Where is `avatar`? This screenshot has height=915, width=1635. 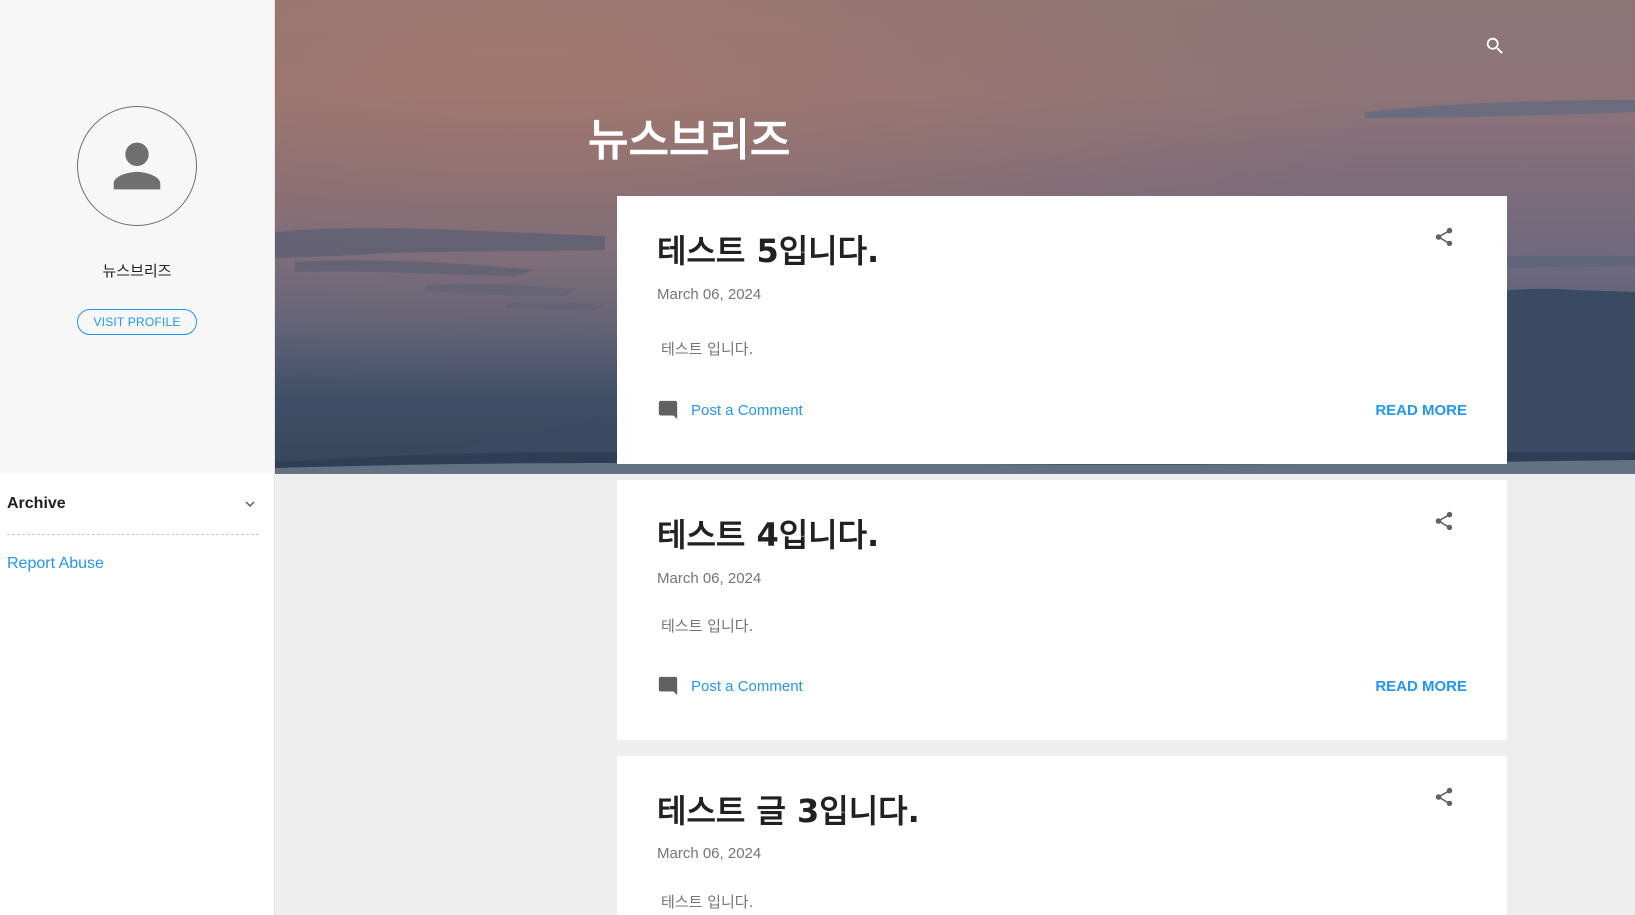 avatar is located at coordinates (137, 166).